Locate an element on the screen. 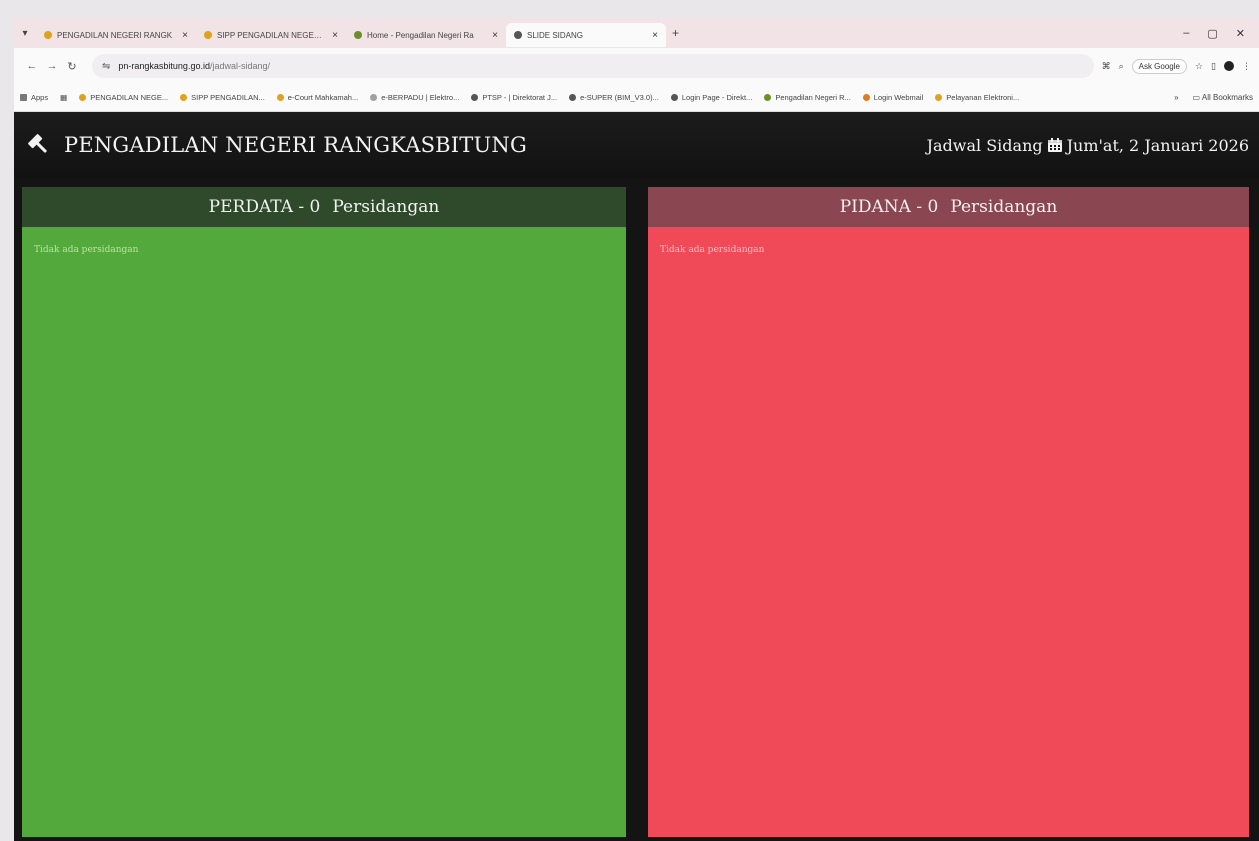 The height and width of the screenshot is (841, 1259). address-bar: ⇋ pn-rangkasbitung.go.id /jadwal-sidang/ is located at coordinates (593, 66).